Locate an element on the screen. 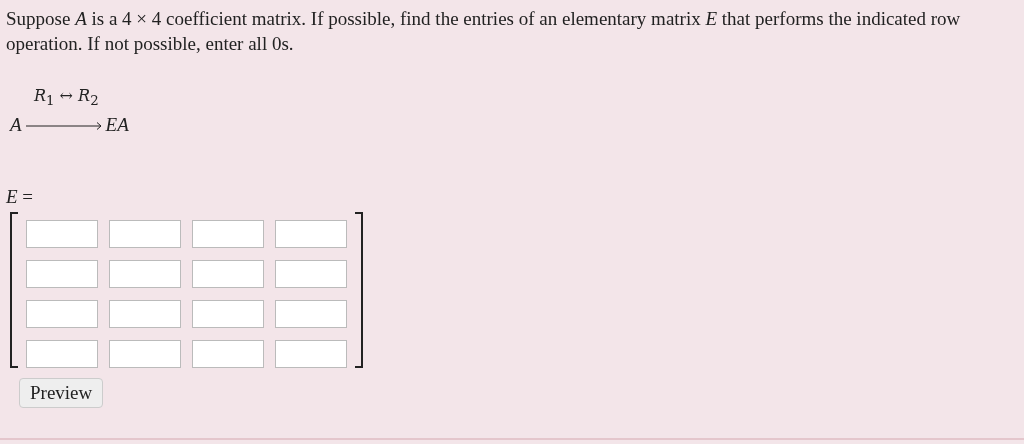  right-arrow-icon is located at coordinates (63, 126).